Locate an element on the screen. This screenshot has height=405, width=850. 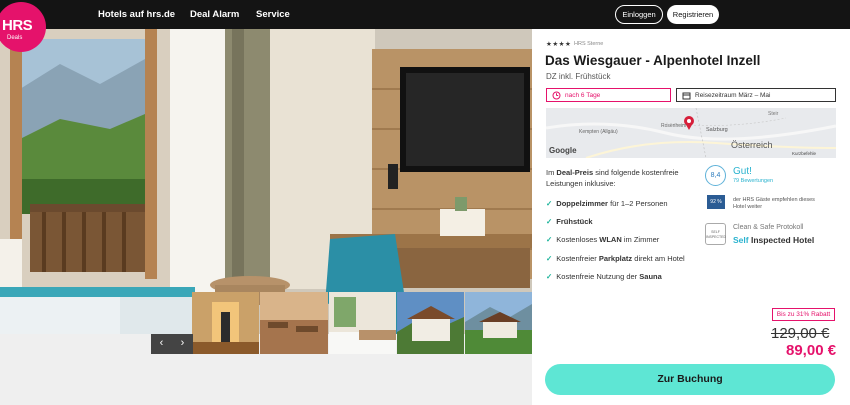
nav-deal-alarm: Deal Alarm is located at coordinates (214, 14).